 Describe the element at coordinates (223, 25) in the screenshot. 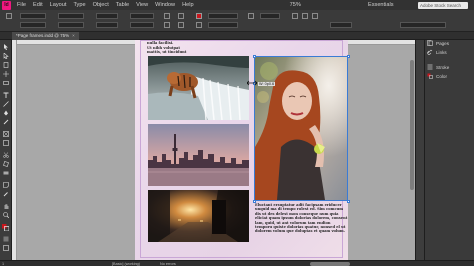

I see `stroke-type-field` at that location.